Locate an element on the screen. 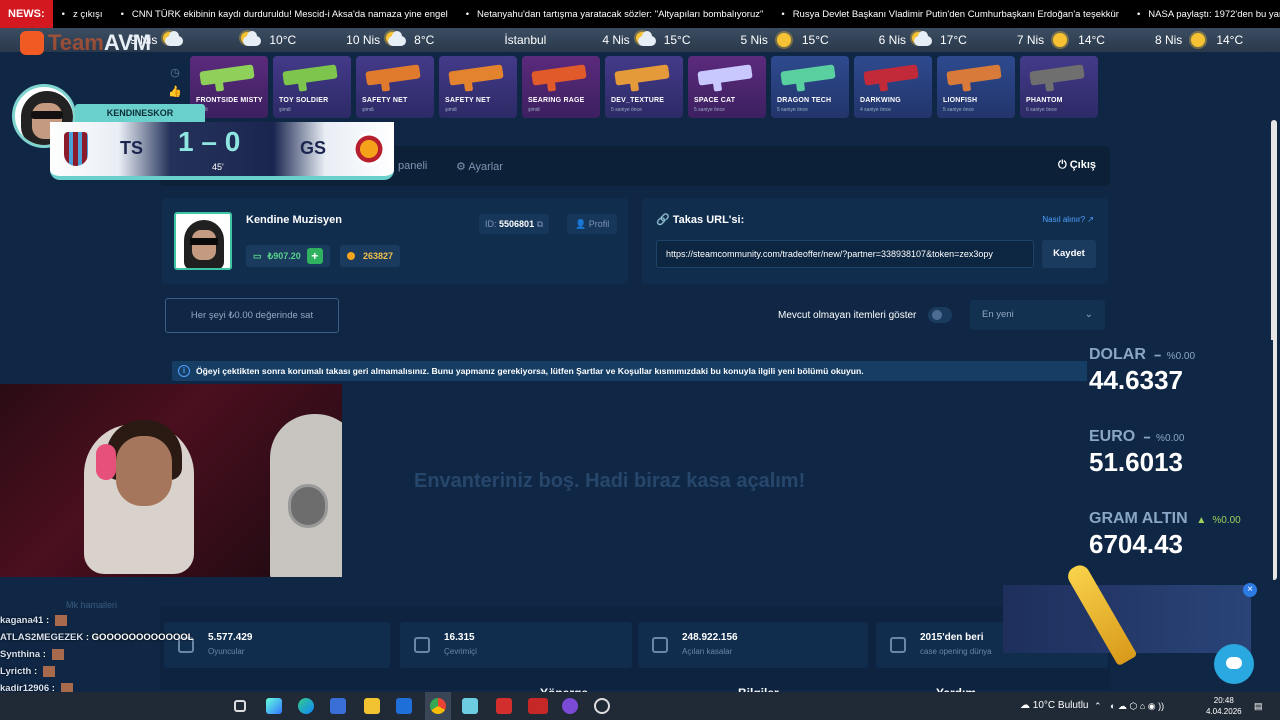 This screenshot has height=720, width=1280. currency-row: DOLAR ━ %0.00 44.6337 is located at coordinates (1142, 371).